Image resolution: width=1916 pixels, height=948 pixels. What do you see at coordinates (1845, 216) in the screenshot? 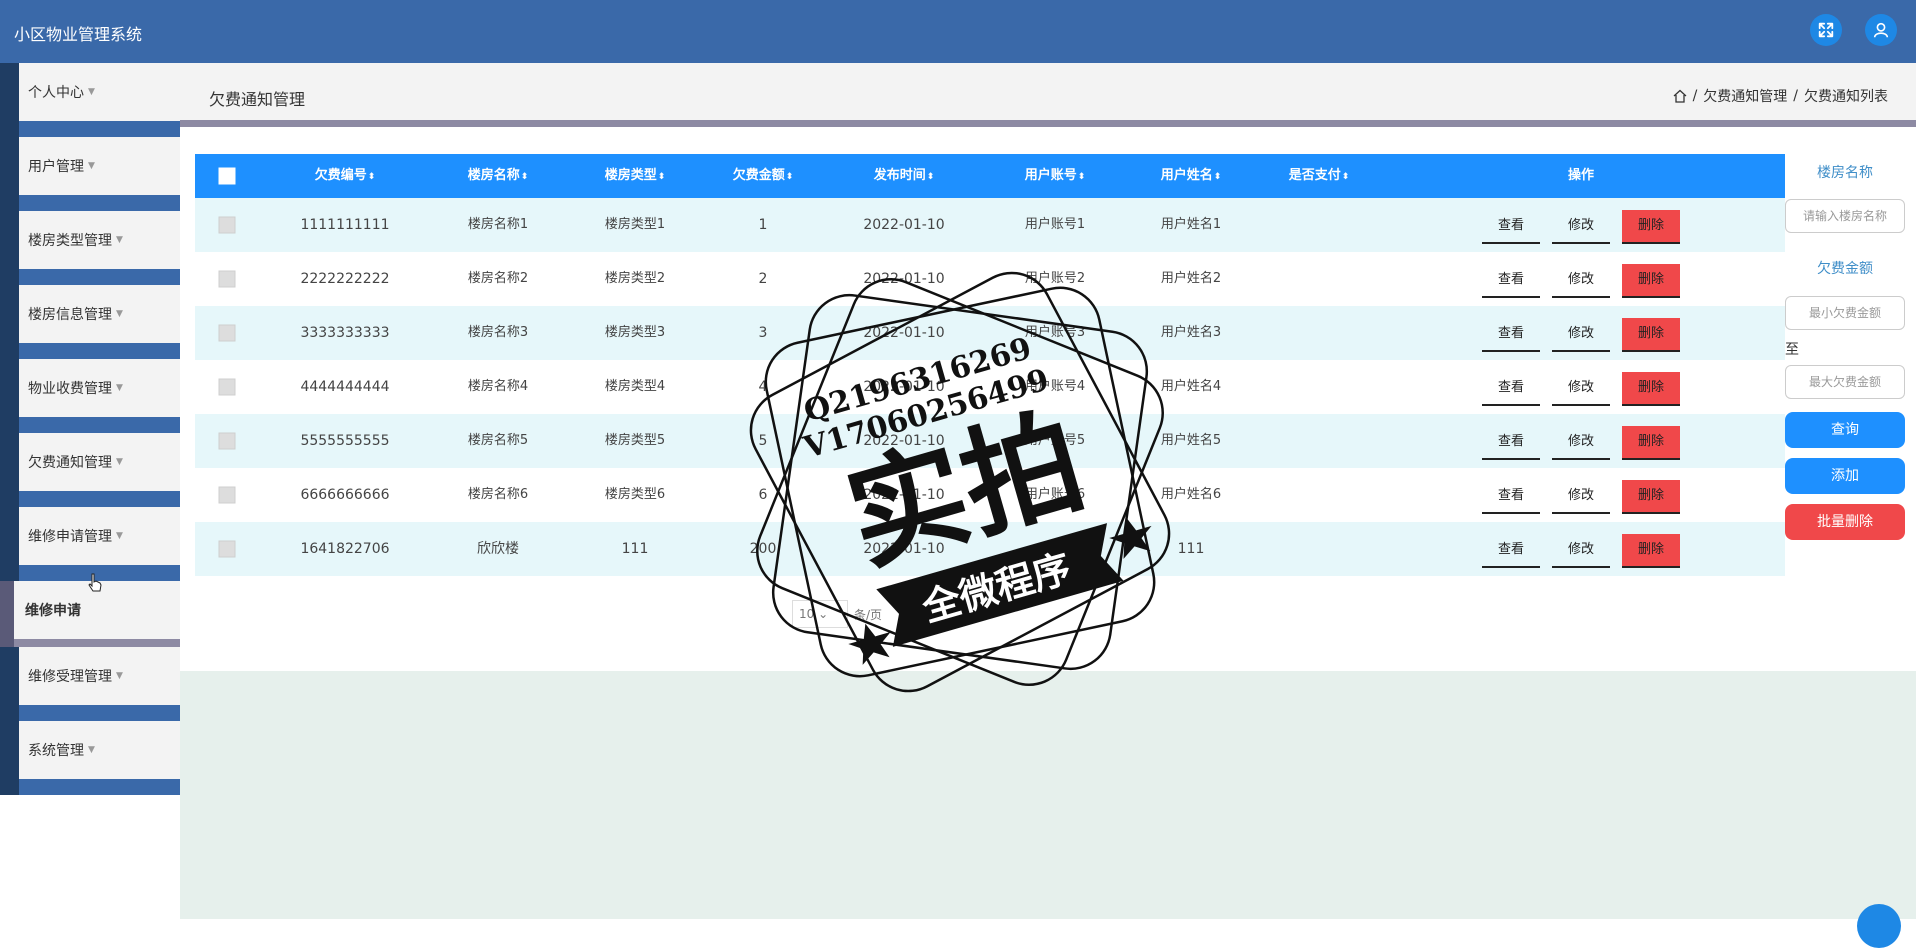
I see `building-name-input: 请输入楼房名称` at bounding box center [1845, 216].